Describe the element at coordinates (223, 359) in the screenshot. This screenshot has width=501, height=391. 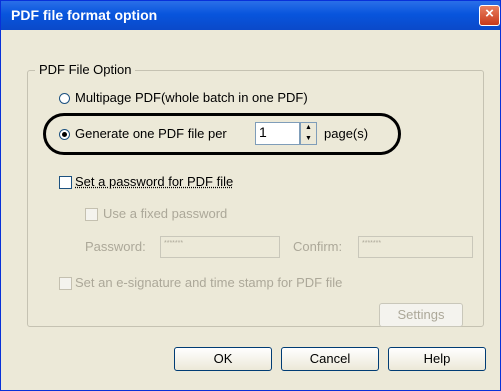
I see `ok-button: OK` at that location.